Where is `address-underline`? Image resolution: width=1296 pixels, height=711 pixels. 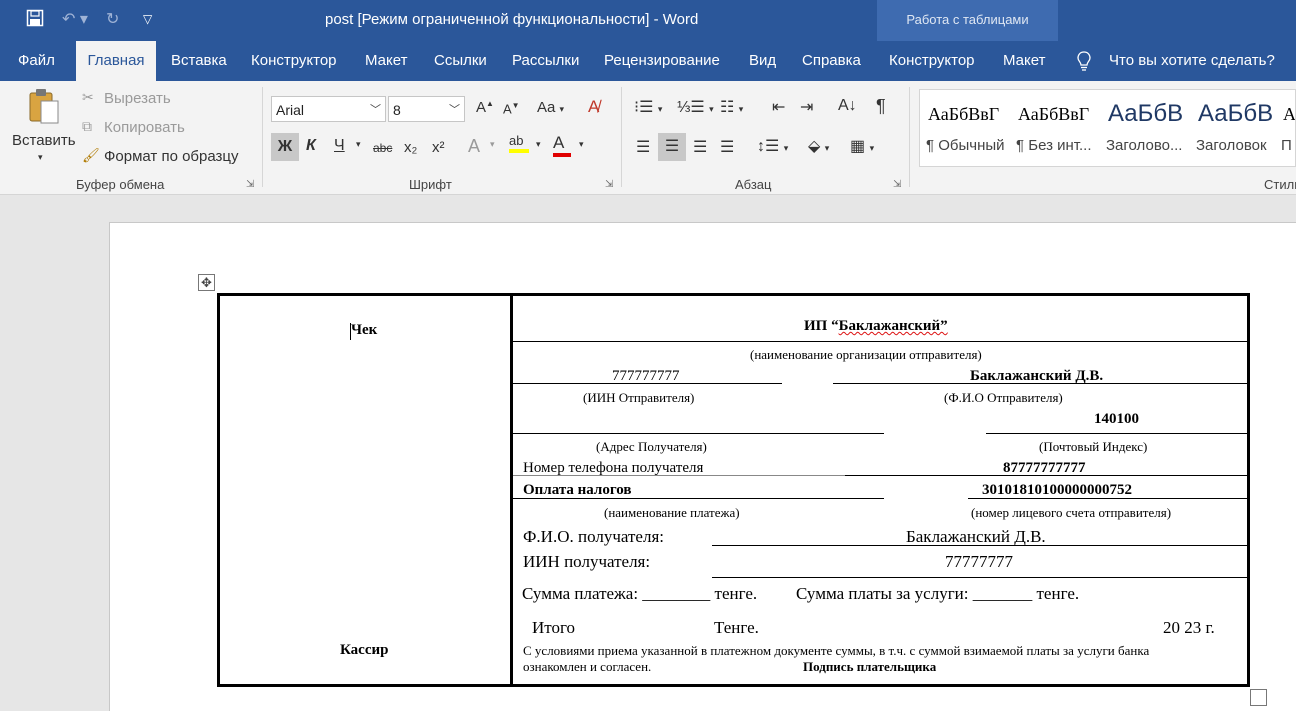
address-underline is located at coordinates (698, 433).